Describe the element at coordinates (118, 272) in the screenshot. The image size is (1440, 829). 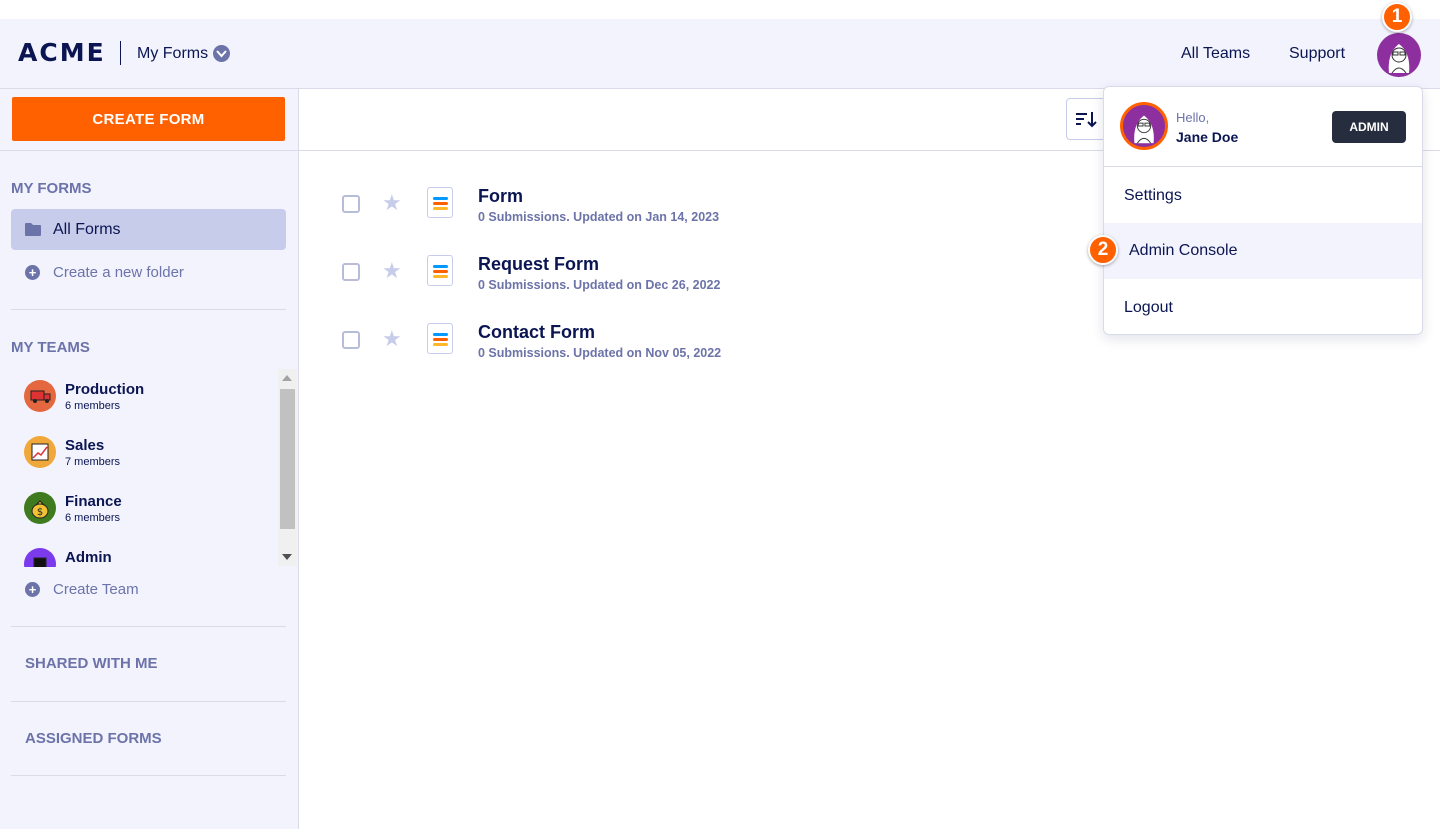
I see `create-folder-label: Create a new folder` at that location.